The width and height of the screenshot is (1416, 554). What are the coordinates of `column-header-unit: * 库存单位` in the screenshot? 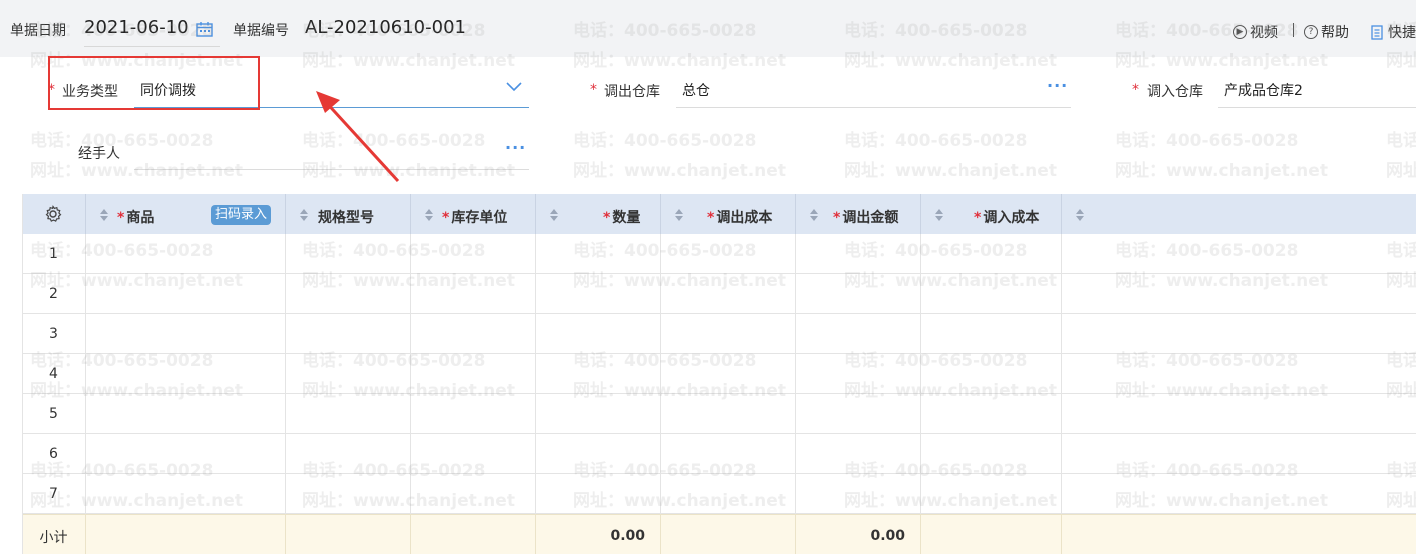 It's located at (473, 214).